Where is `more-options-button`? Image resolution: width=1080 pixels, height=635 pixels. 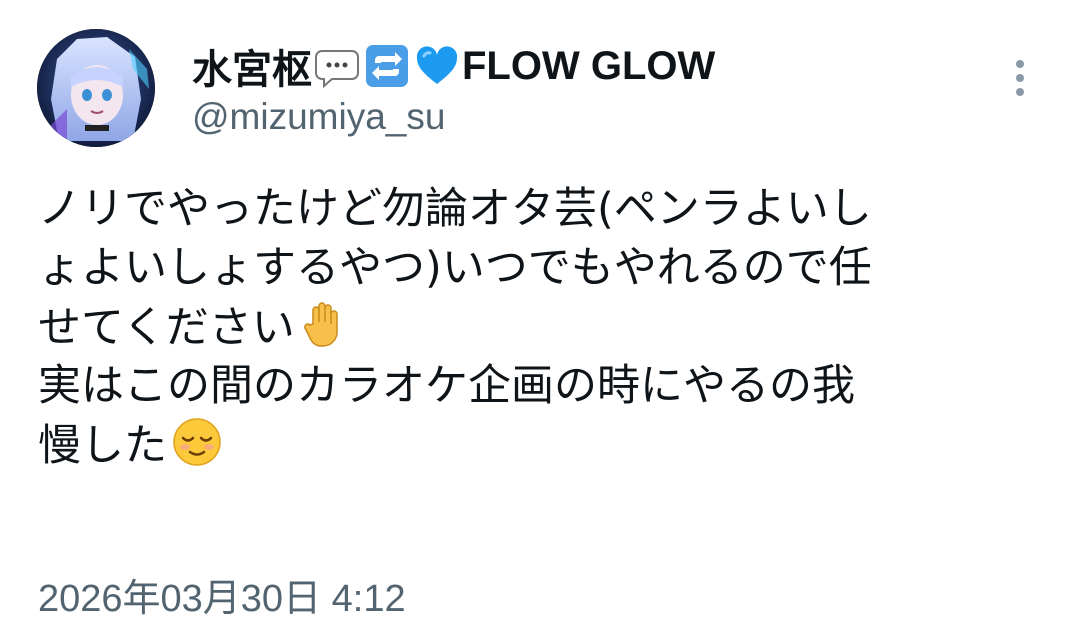 more-options-button is located at coordinates (1020, 78).